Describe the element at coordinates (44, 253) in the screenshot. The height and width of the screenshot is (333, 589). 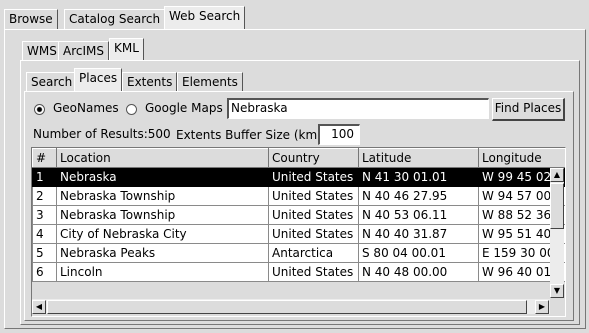
I see `cell-number: 5` at that location.